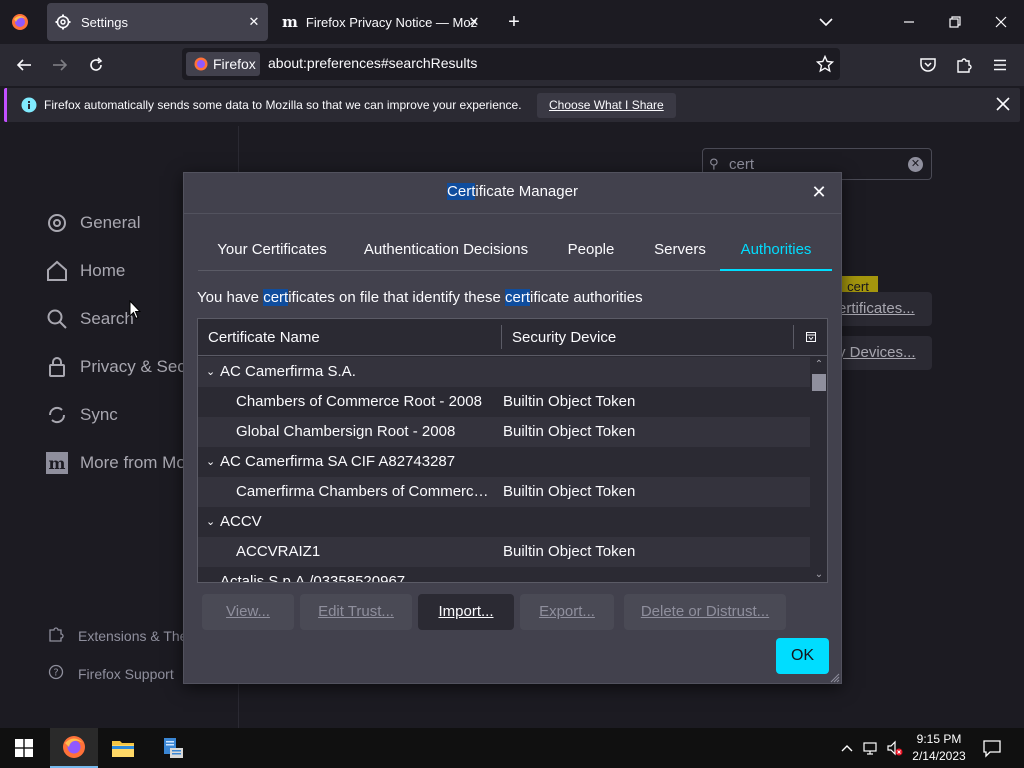 The width and height of the screenshot is (1024, 768). What do you see at coordinates (606, 105) in the screenshot?
I see `choose-what-i-share-button: Choose What I Share` at bounding box center [606, 105].